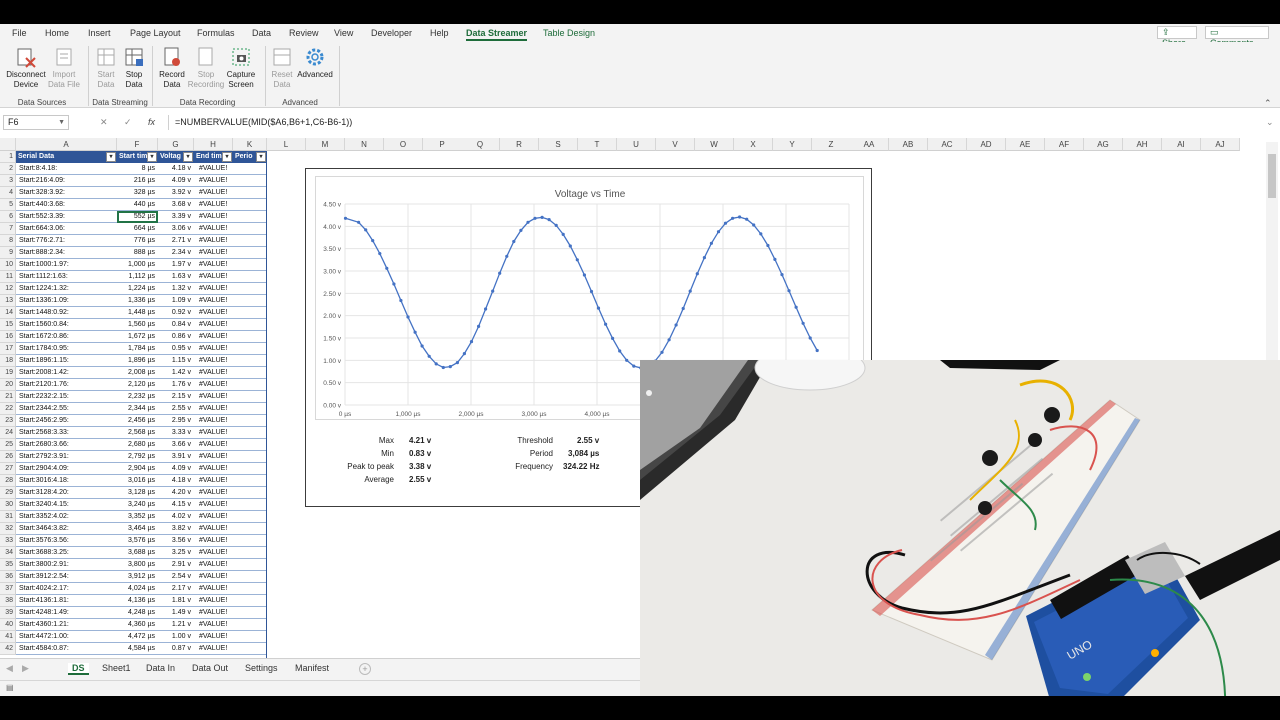 Image resolution: width=1280 pixels, height=720 pixels. Describe the element at coordinates (8, 601) in the screenshot. I see `row-header: 38` at that location.